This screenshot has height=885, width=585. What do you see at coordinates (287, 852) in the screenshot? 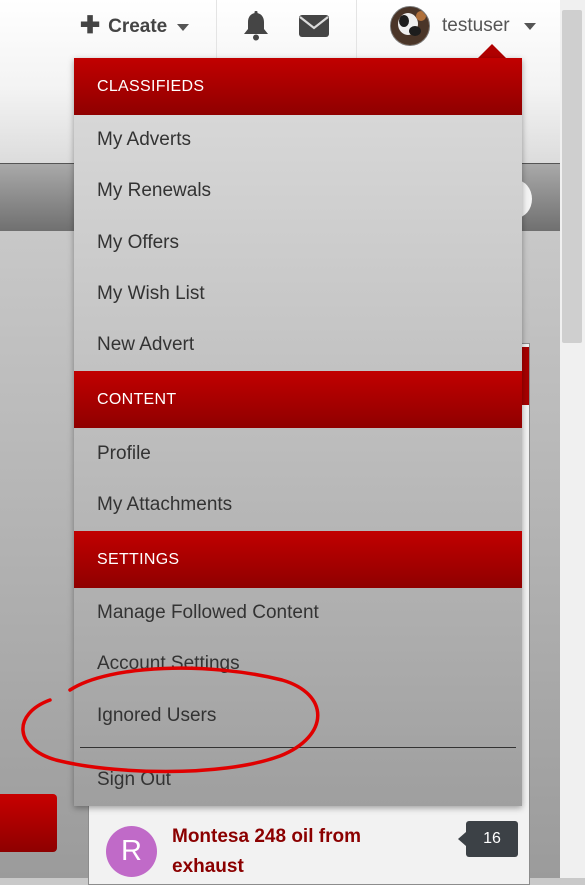
I see `topic-title-link: Montesa 248 oil from exhaust` at bounding box center [287, 852].